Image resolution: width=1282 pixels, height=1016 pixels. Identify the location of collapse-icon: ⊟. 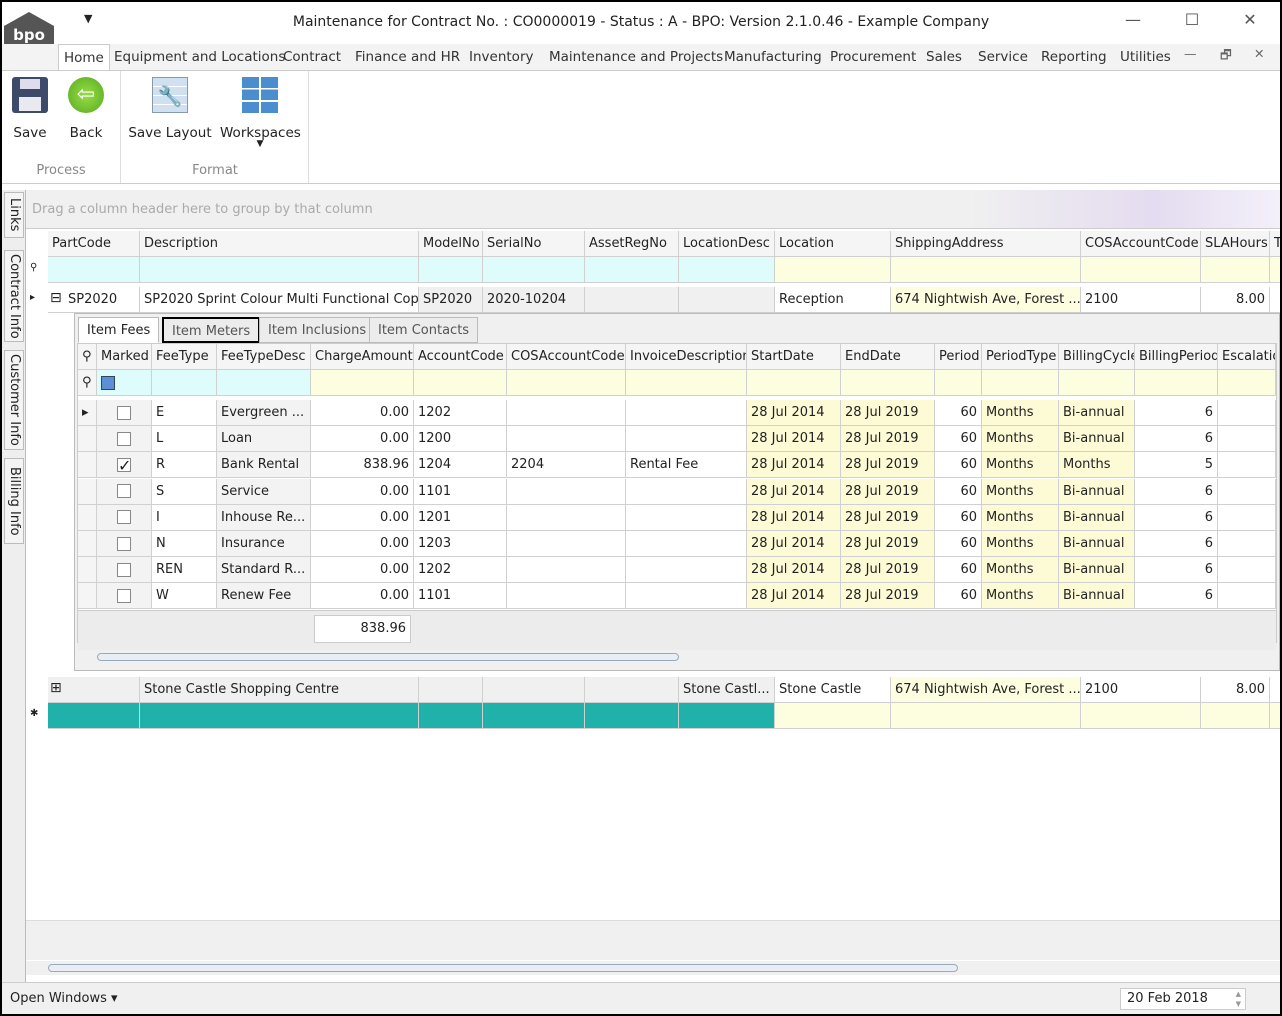
(56, 298).